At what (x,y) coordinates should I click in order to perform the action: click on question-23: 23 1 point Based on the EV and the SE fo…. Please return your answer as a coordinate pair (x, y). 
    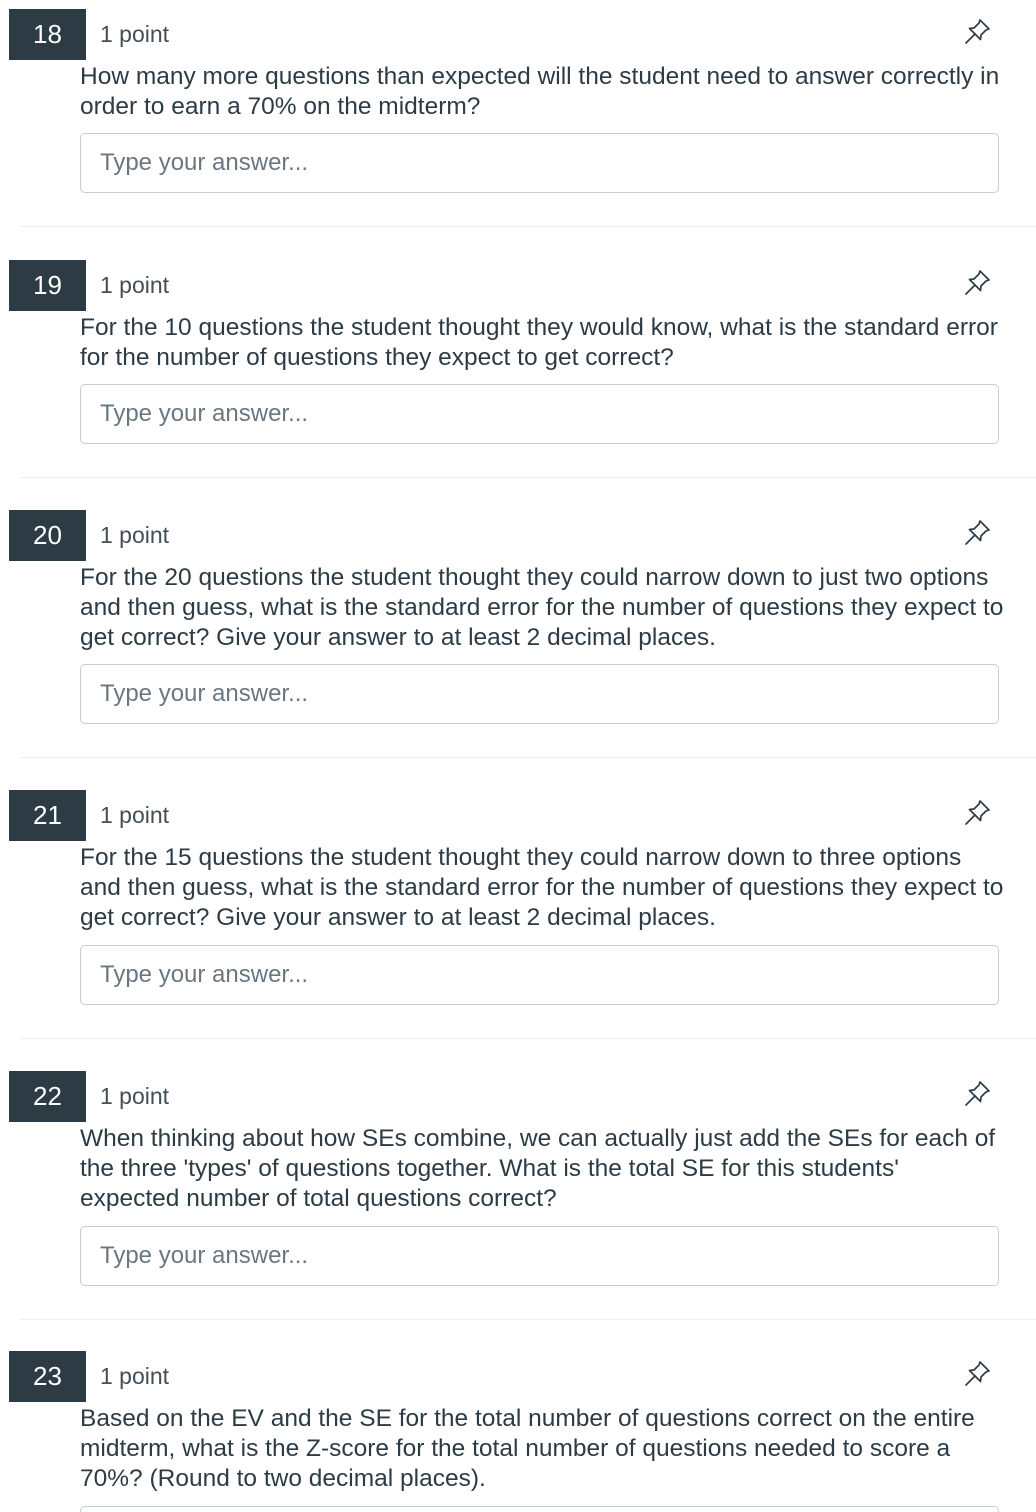
    Looking at the image, I should click on (518, 1427).